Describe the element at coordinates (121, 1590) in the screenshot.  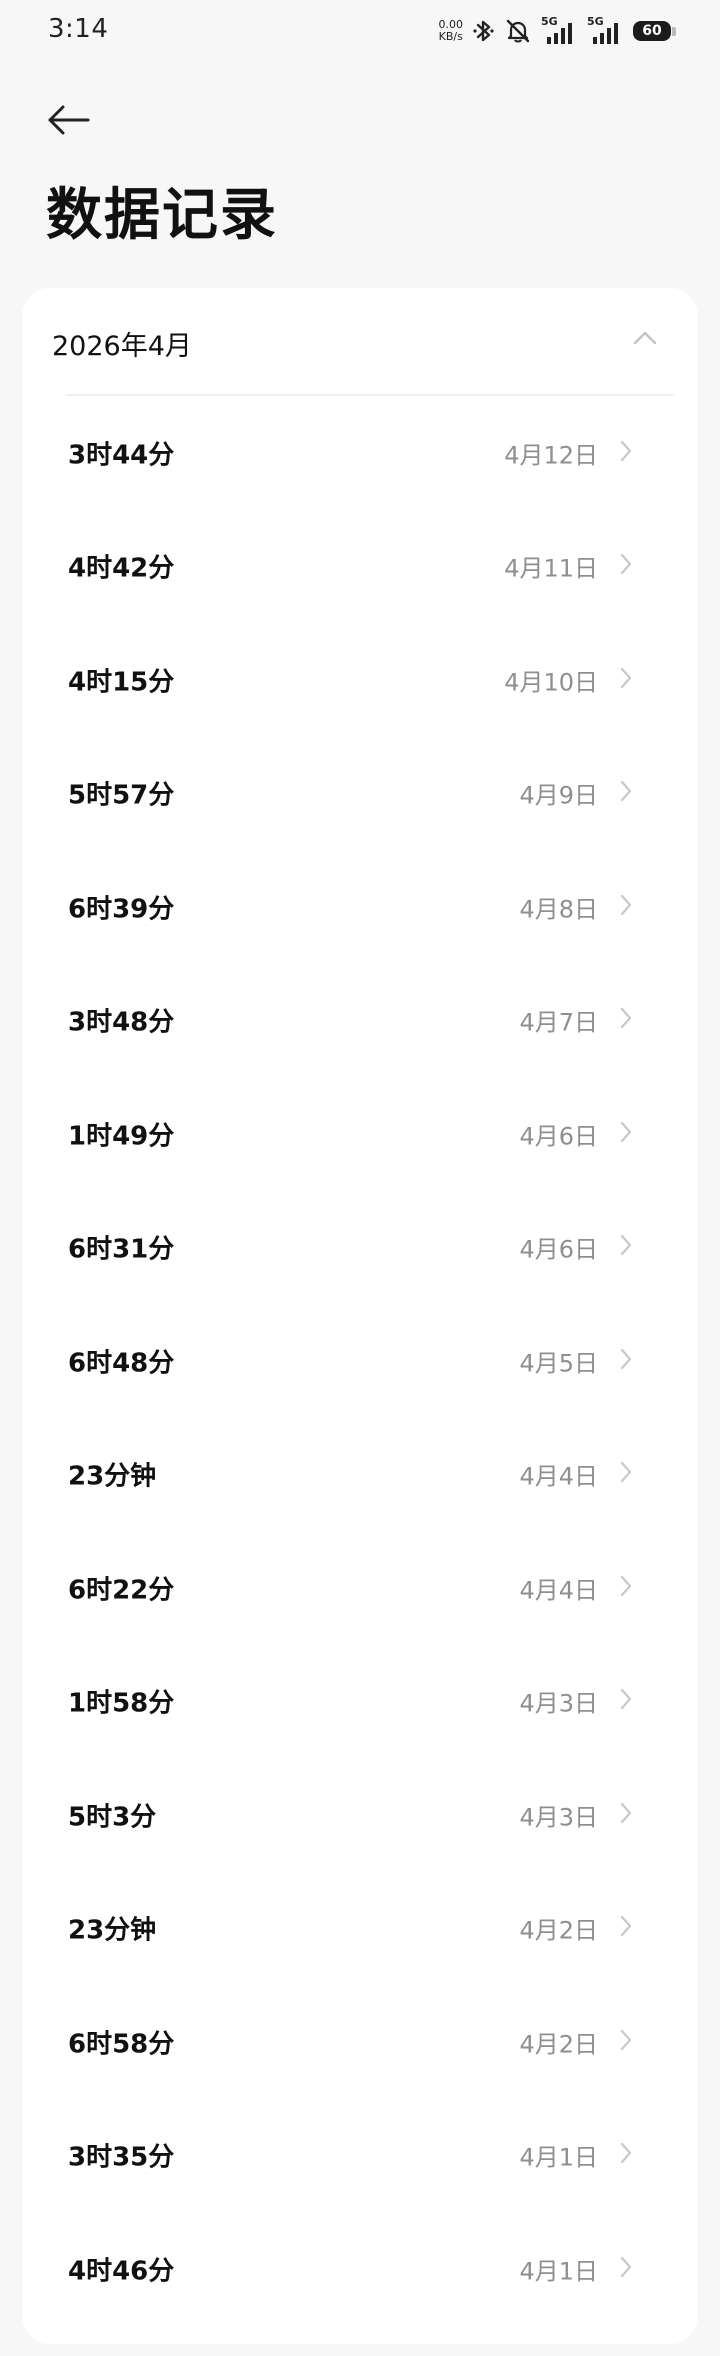
I see `record-duration: 6时22分` at that location.